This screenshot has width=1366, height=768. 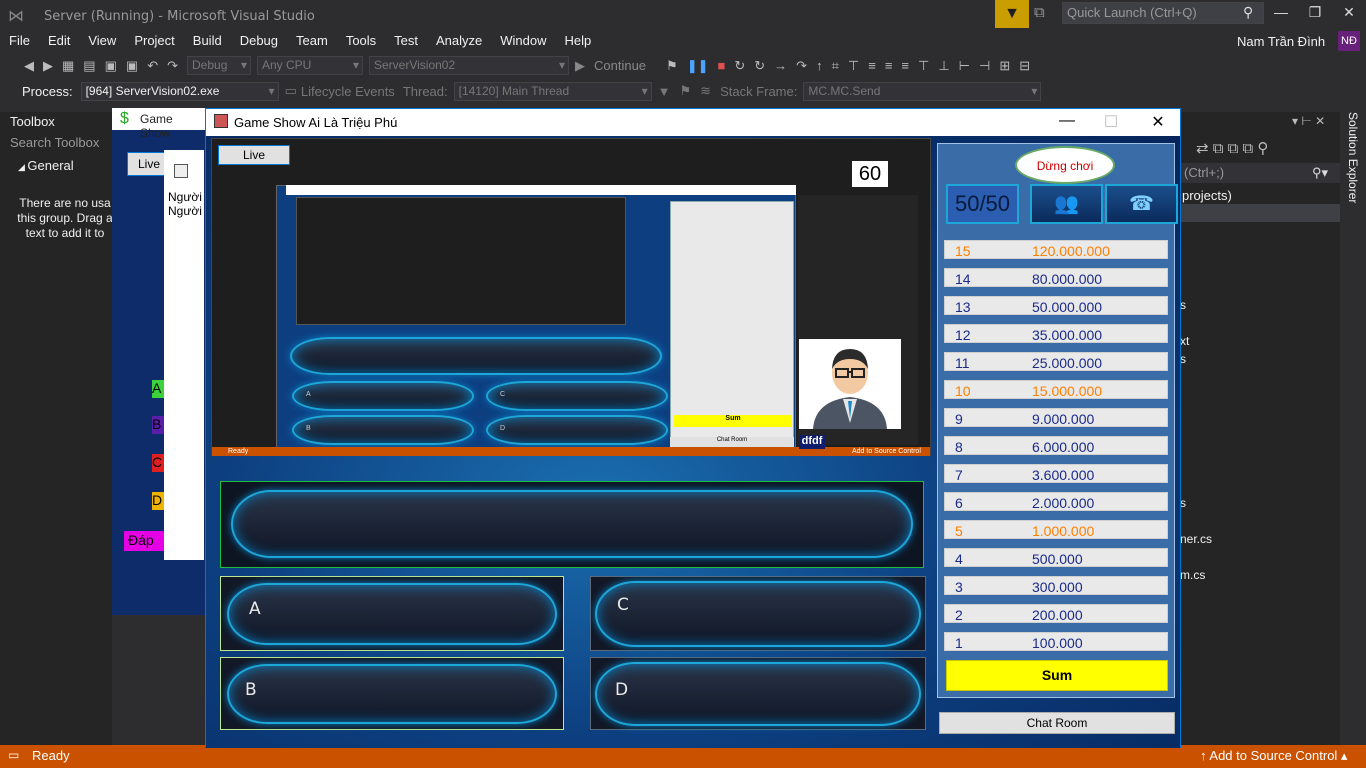 What do you see at coordinates (1196, 539) in the screenshot?
I see `tree-item-fragment: ner.cs` at bounding box center [1196, 539].